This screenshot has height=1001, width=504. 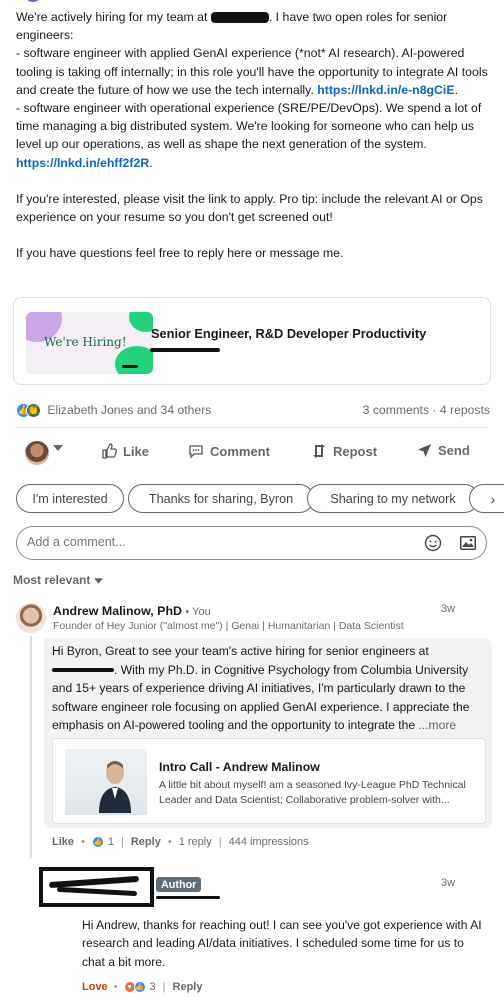 I want to click on redacted-author-identity, so click(x=96, y=887).